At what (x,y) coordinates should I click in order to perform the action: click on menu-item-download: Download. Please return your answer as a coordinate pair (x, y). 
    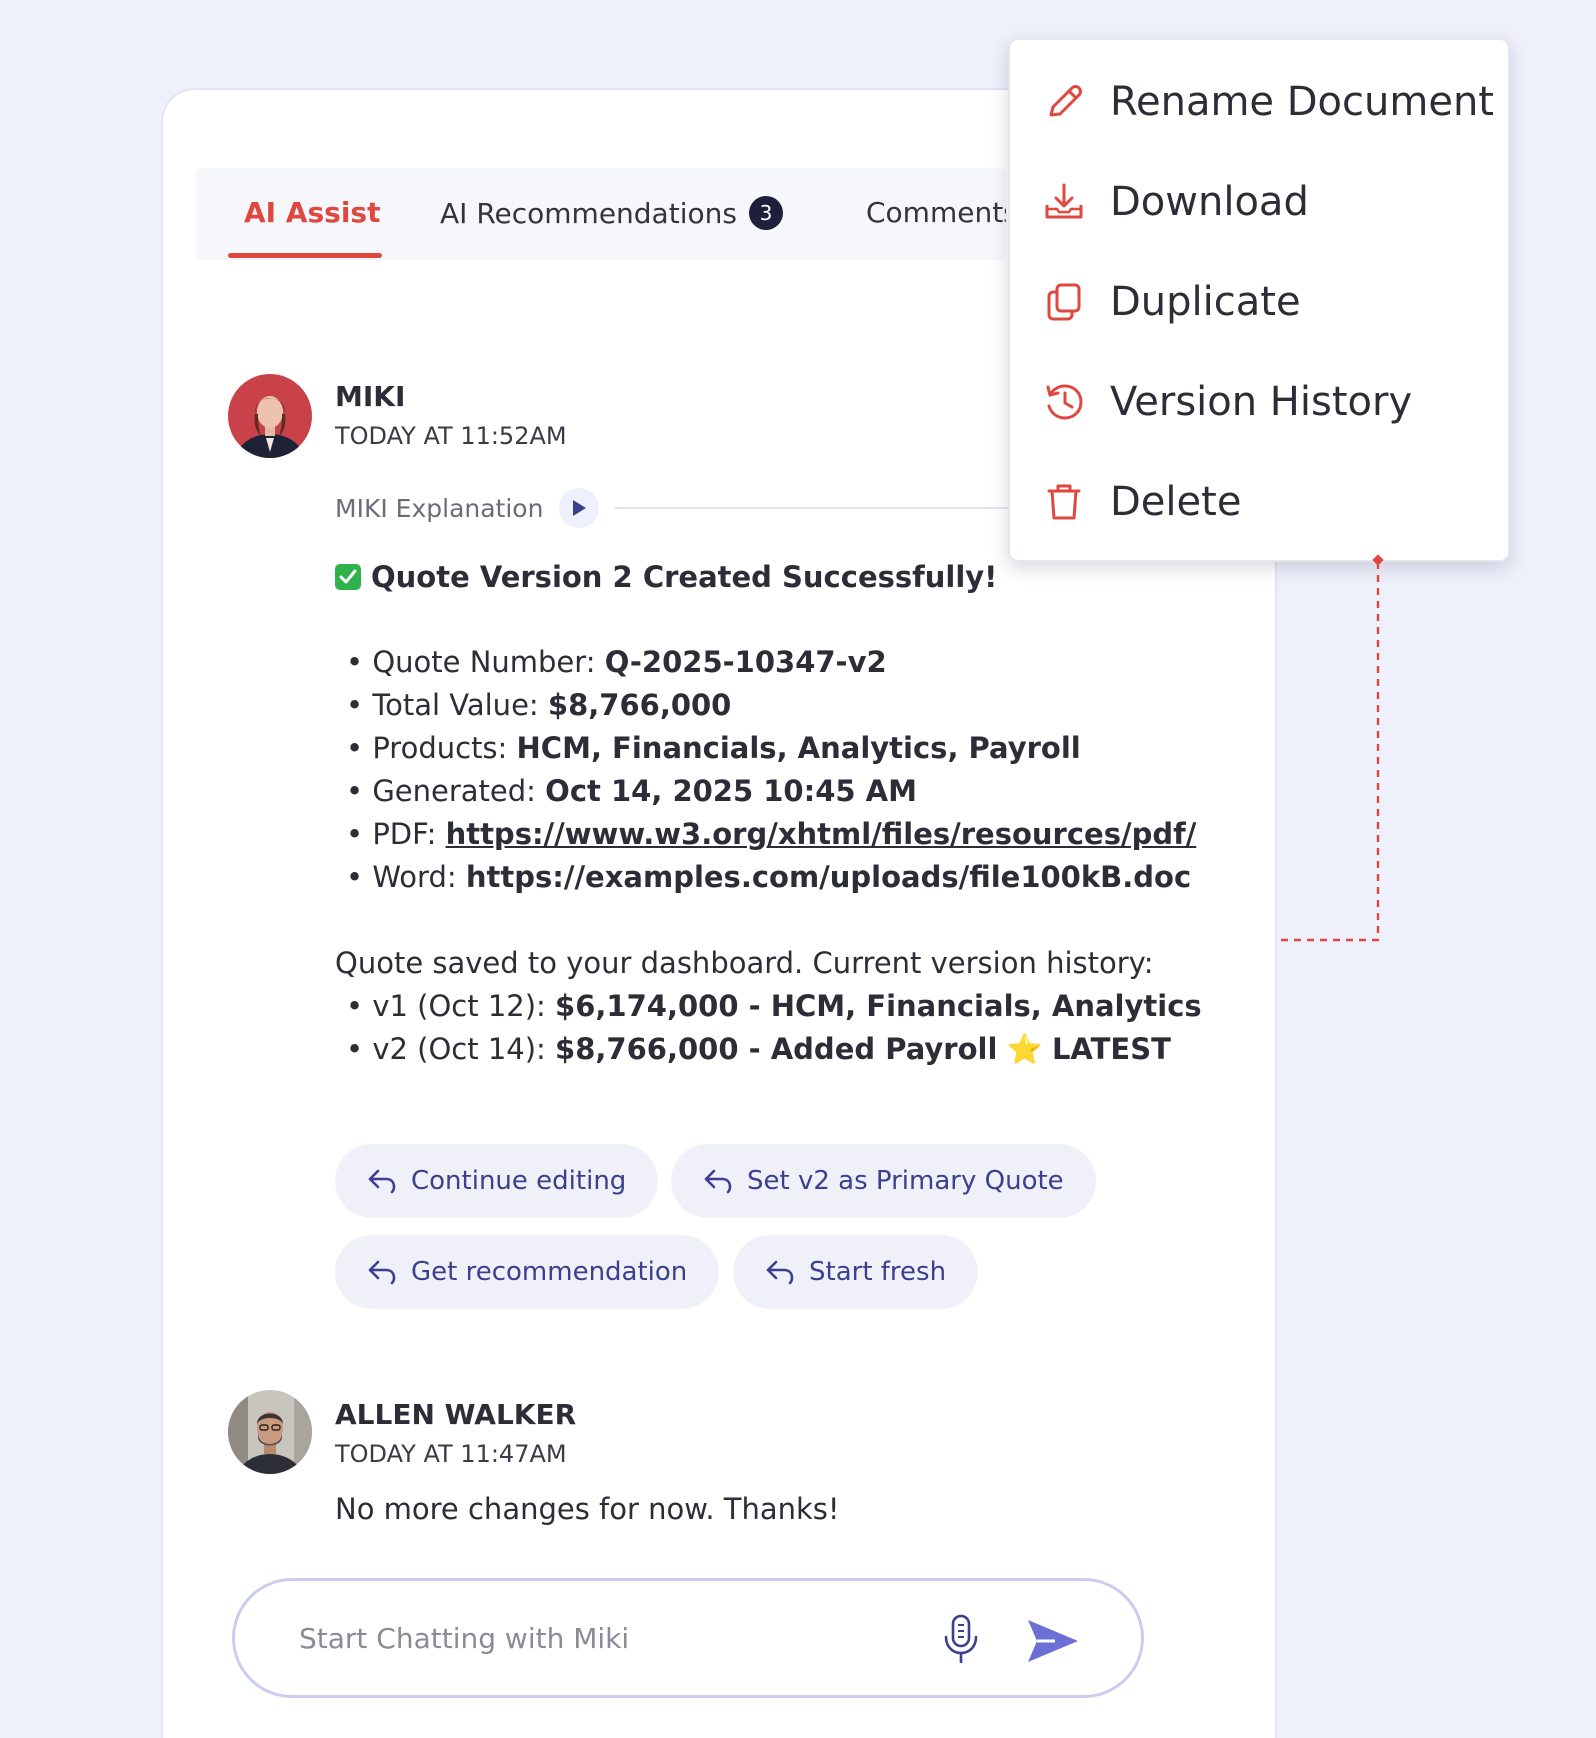
    Looking at the image, I should click on (1270, 202).